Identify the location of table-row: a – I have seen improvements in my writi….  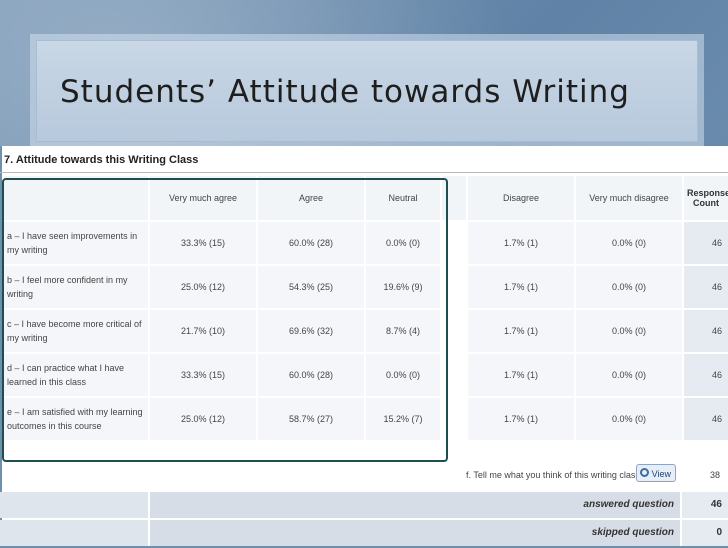
(365, 243).